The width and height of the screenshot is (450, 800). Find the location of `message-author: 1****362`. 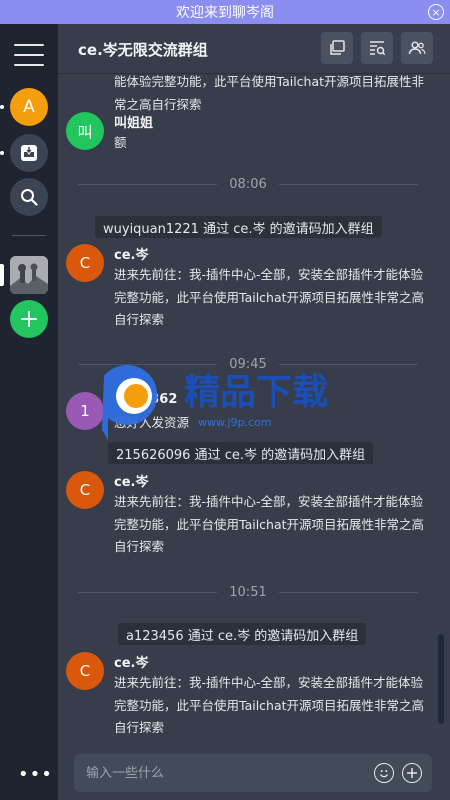

message-author: 1****362 is located at coordinates (145, 399).